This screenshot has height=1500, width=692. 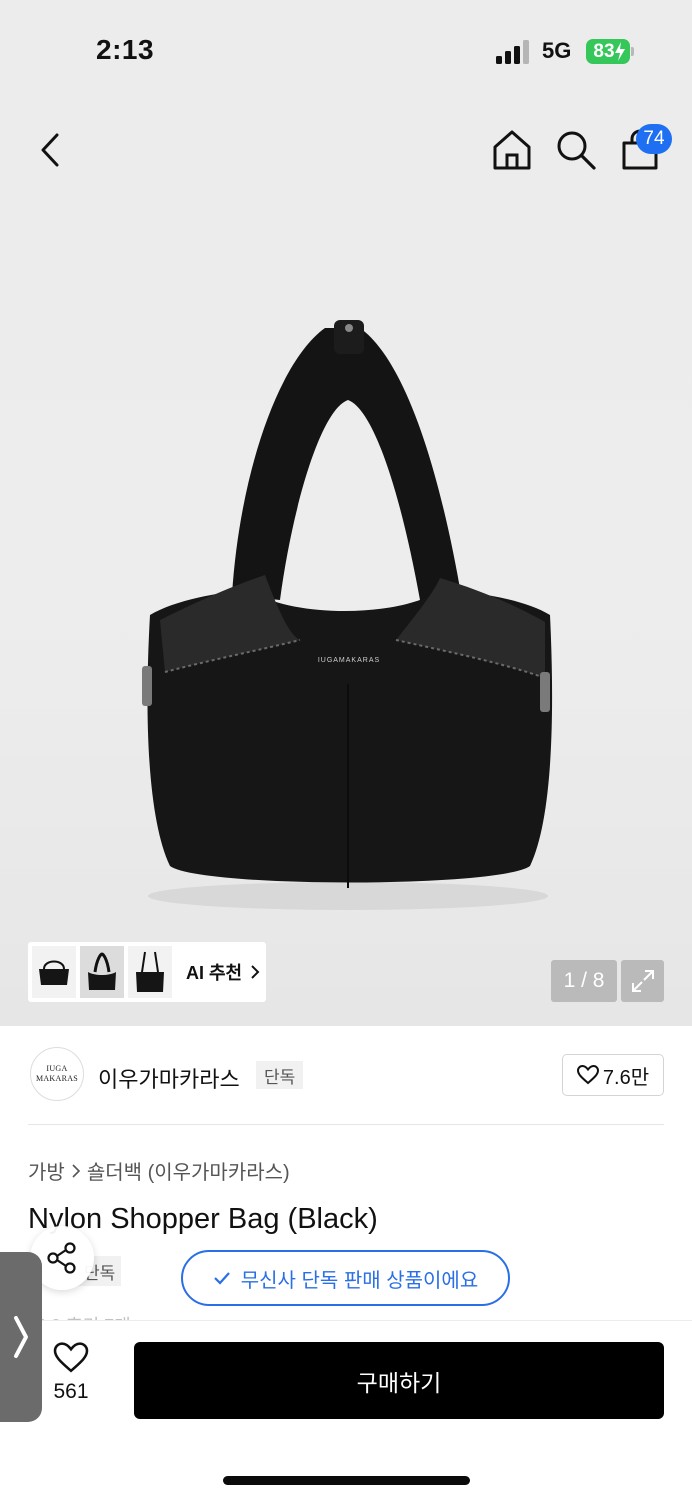 I want to click on brand-exclusive-tag: 단독, so click(x=280, y=1075).